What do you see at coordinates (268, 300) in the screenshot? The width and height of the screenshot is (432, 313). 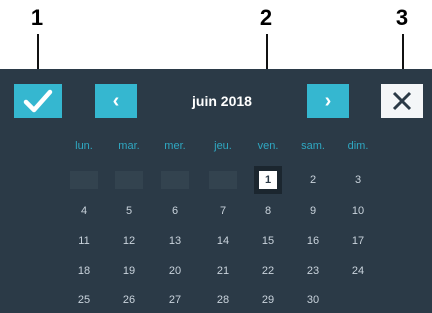 I see `day-cell: 29` at bounding box center [268, 300].